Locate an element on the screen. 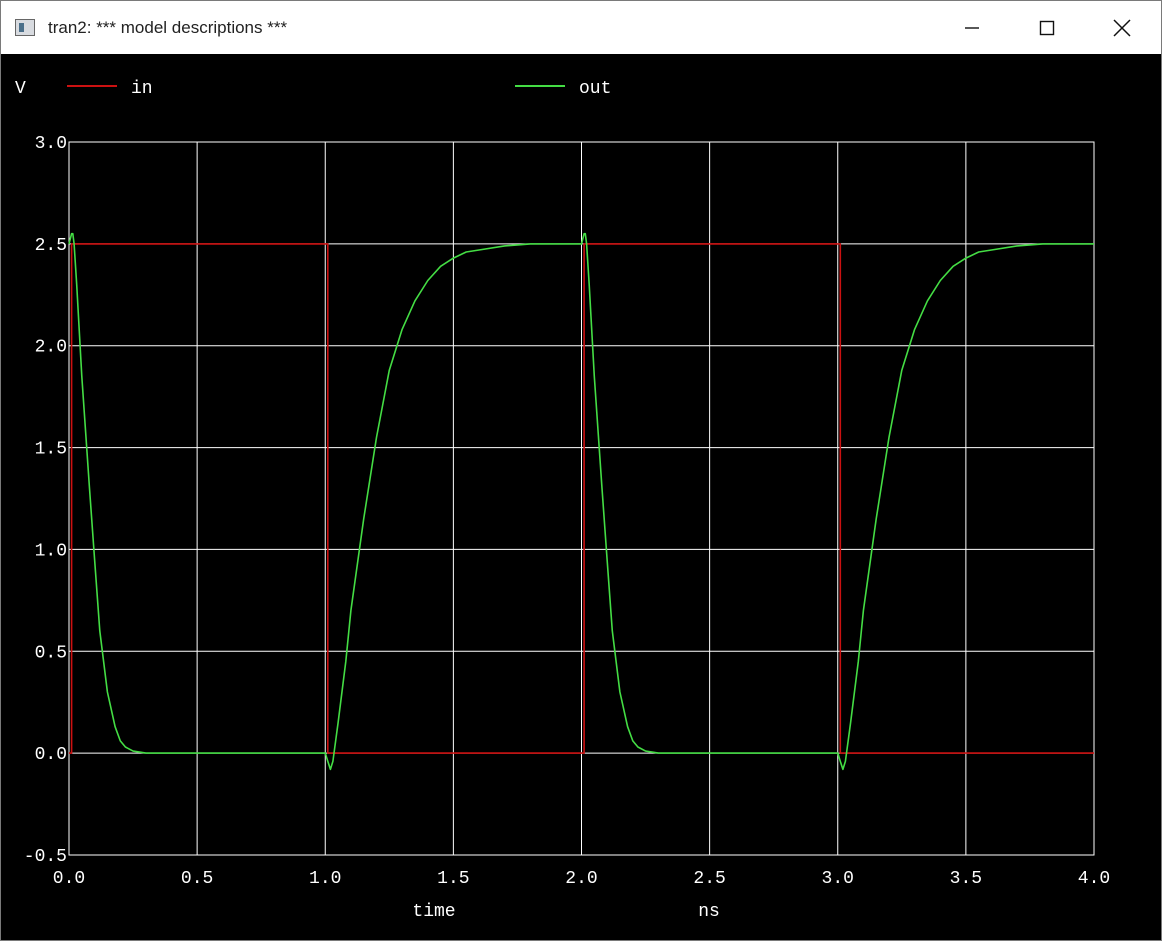  y-tick-label: 2.0 is located at coordinates (51, 348).